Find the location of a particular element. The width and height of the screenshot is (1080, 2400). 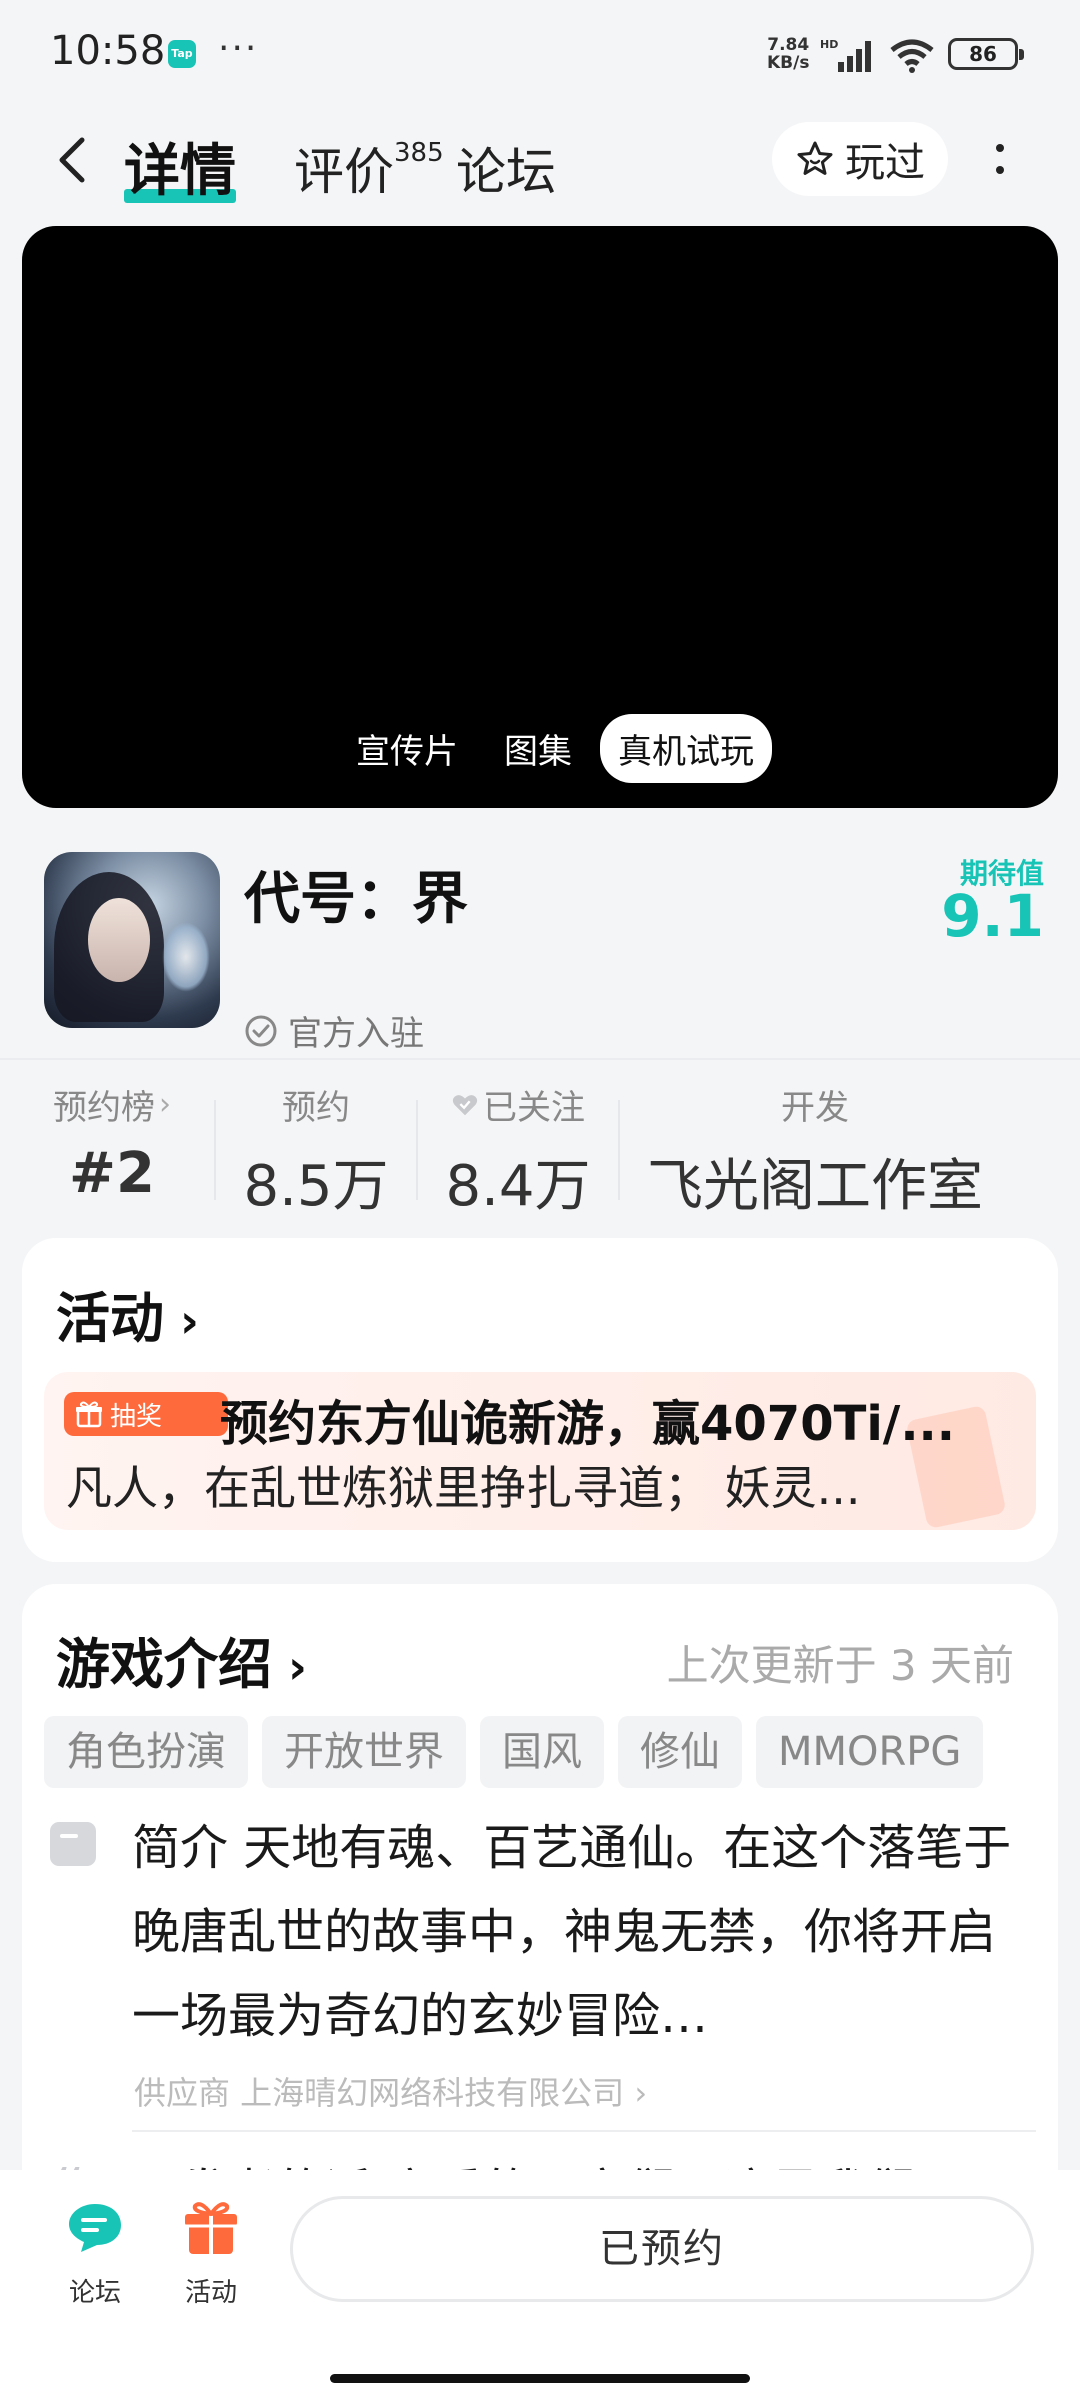

back-arrow-icon is located at coordinates (72, 160).